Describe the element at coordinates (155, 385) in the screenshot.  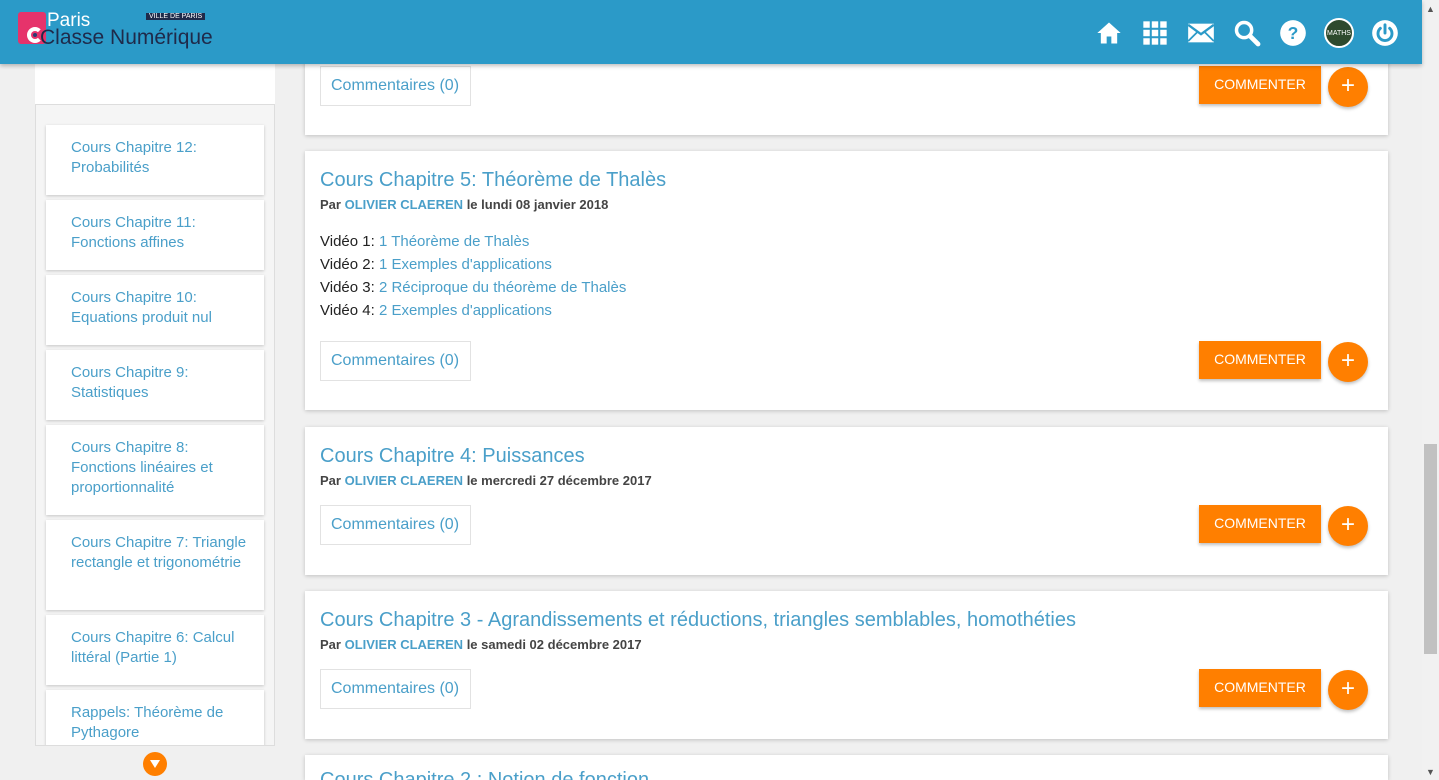
I see `sidebar-item-chapitre-9: Cours Chapitre 9: Statistiques` at that location.